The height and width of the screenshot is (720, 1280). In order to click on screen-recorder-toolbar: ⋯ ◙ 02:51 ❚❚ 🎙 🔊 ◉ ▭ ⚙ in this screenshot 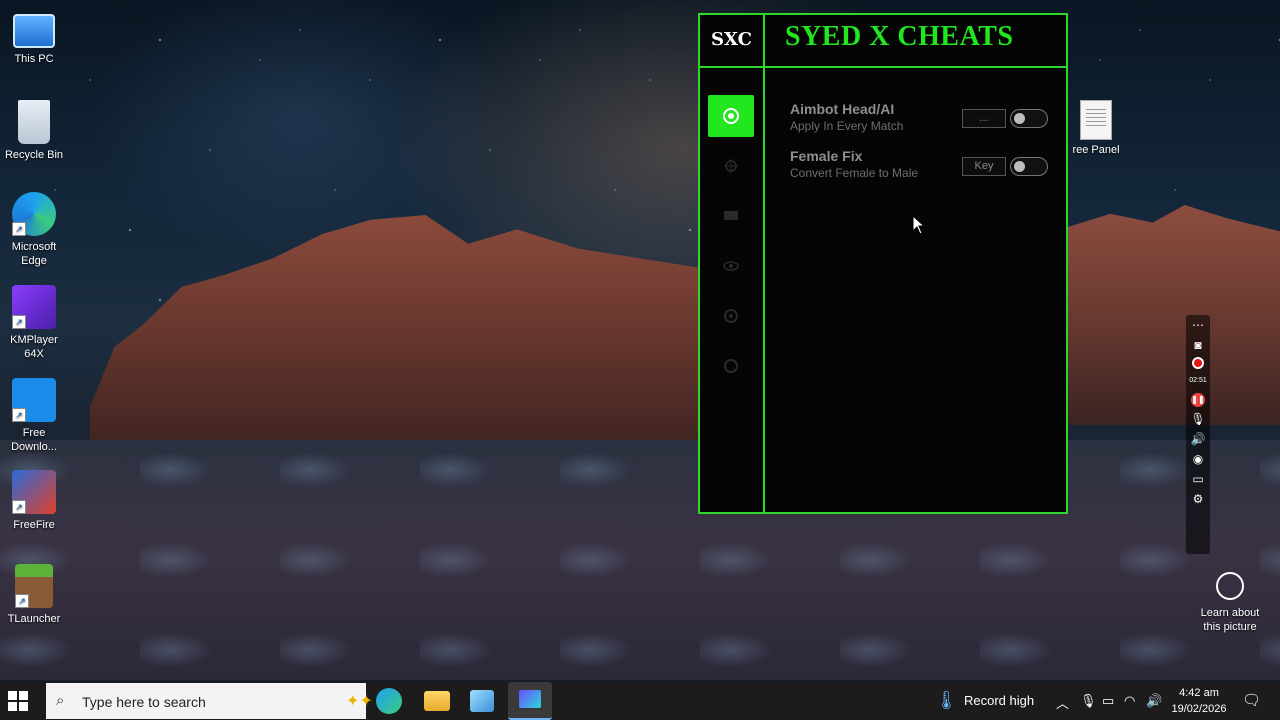, I will do `click(1198, 434)`.